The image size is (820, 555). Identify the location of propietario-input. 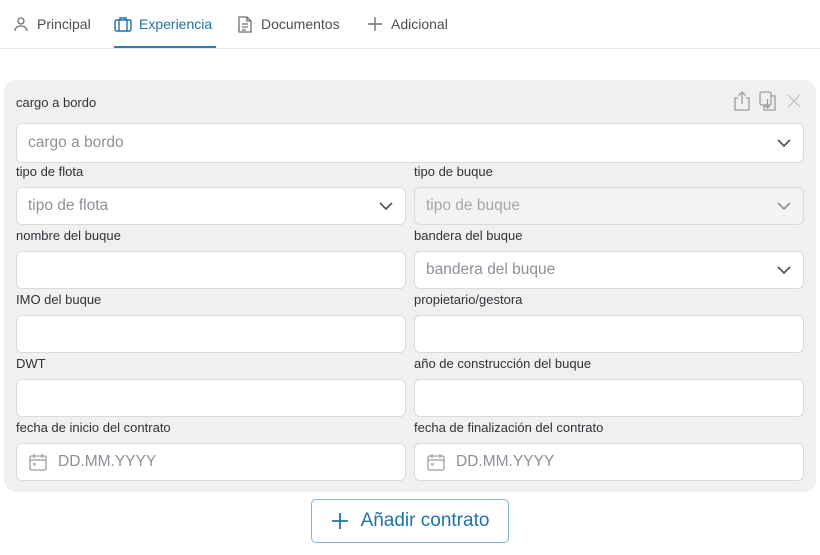
(609, 334).